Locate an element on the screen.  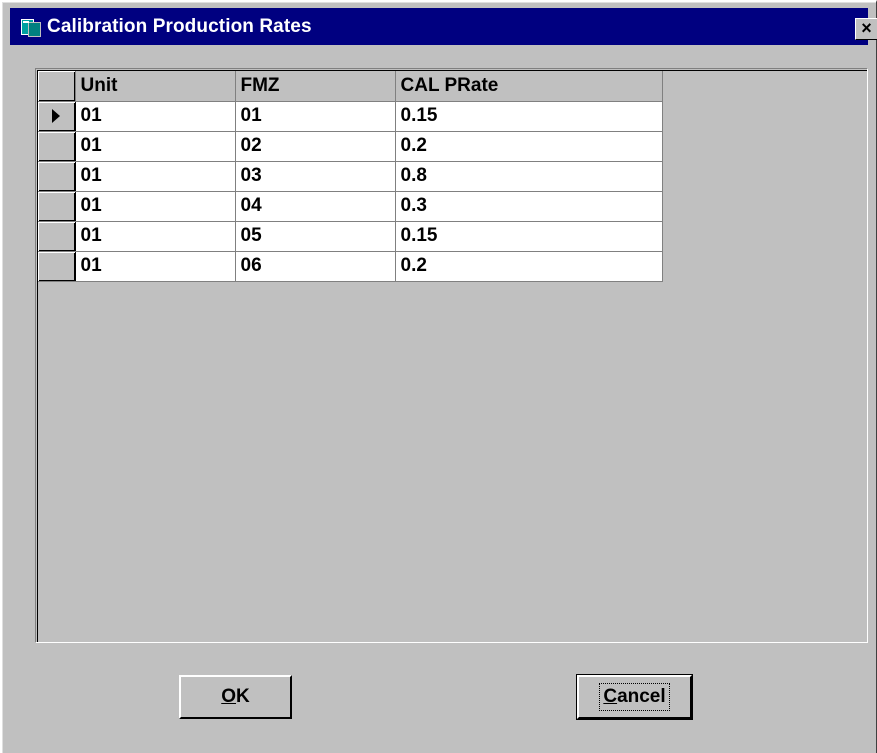
table-row: 01 04 0.3 is located at coordinates (350, 206).